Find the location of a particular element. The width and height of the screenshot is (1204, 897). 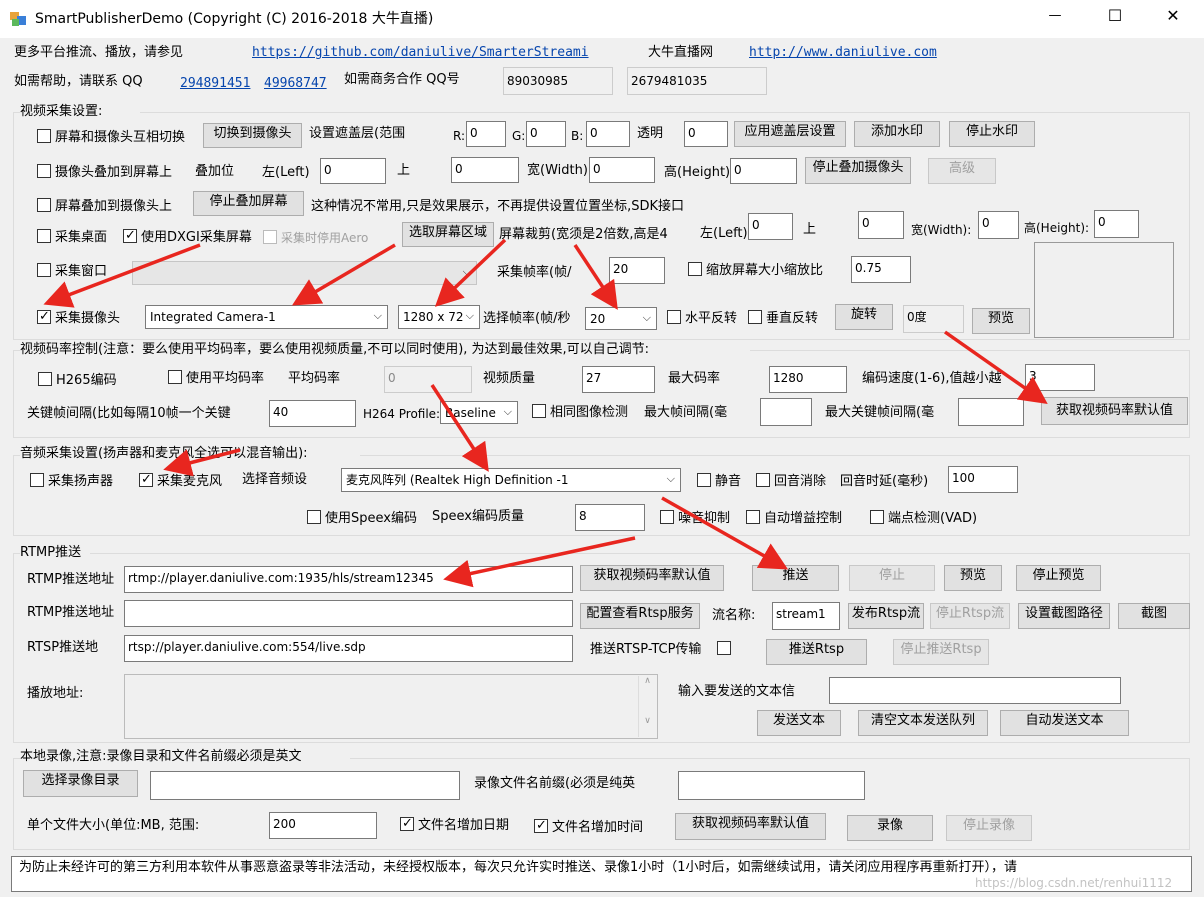

capture-speaker-checkbox: 采集扬声器 is located at coordinates (80, 482).